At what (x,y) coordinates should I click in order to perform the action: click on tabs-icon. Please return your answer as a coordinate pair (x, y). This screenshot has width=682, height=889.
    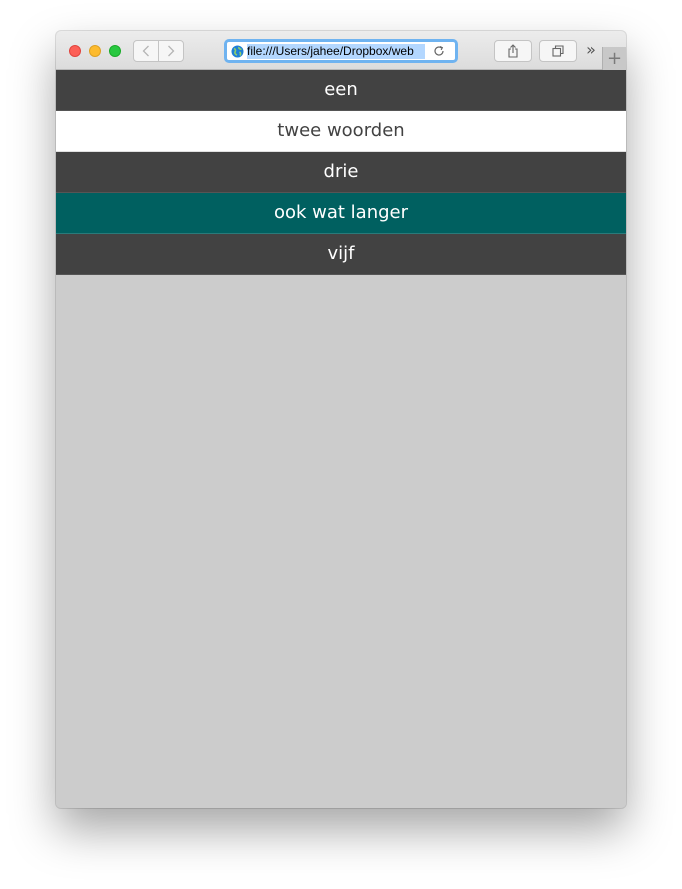
    Looking at the image, I should click on (558, 51).